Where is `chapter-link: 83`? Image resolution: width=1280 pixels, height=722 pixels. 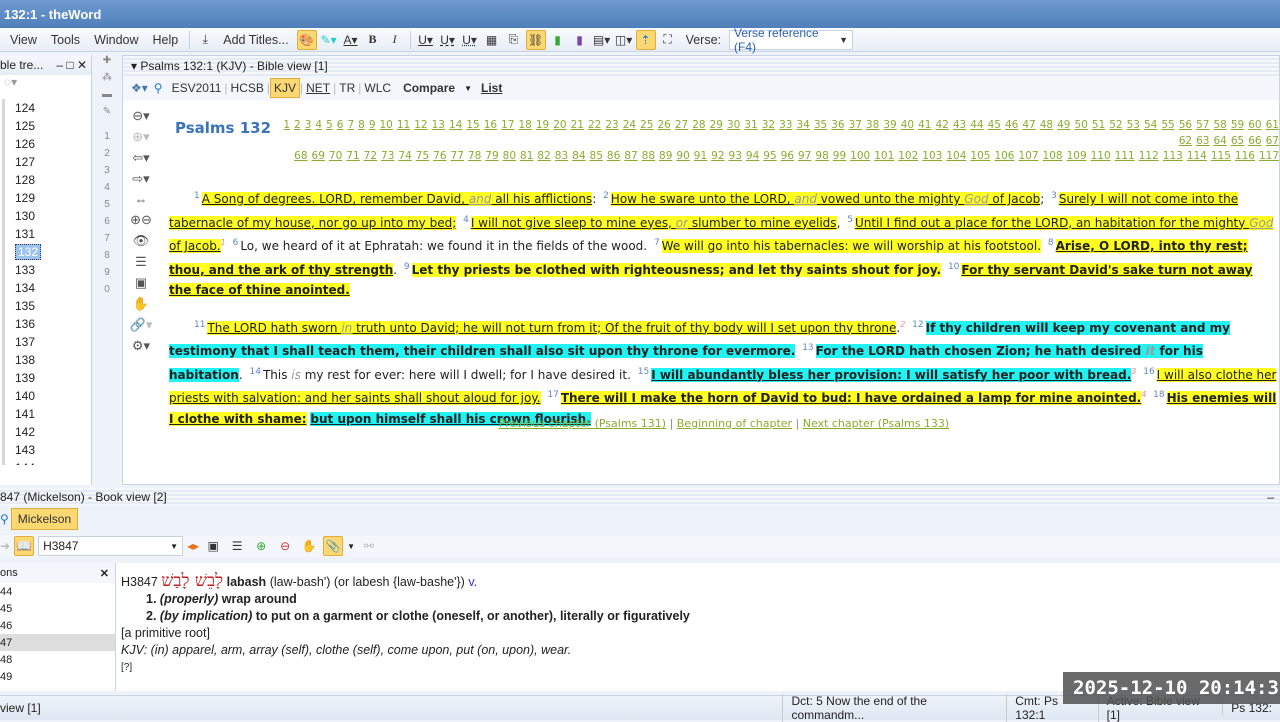 chapter-link: 83 is located at coordinates (561, 157).